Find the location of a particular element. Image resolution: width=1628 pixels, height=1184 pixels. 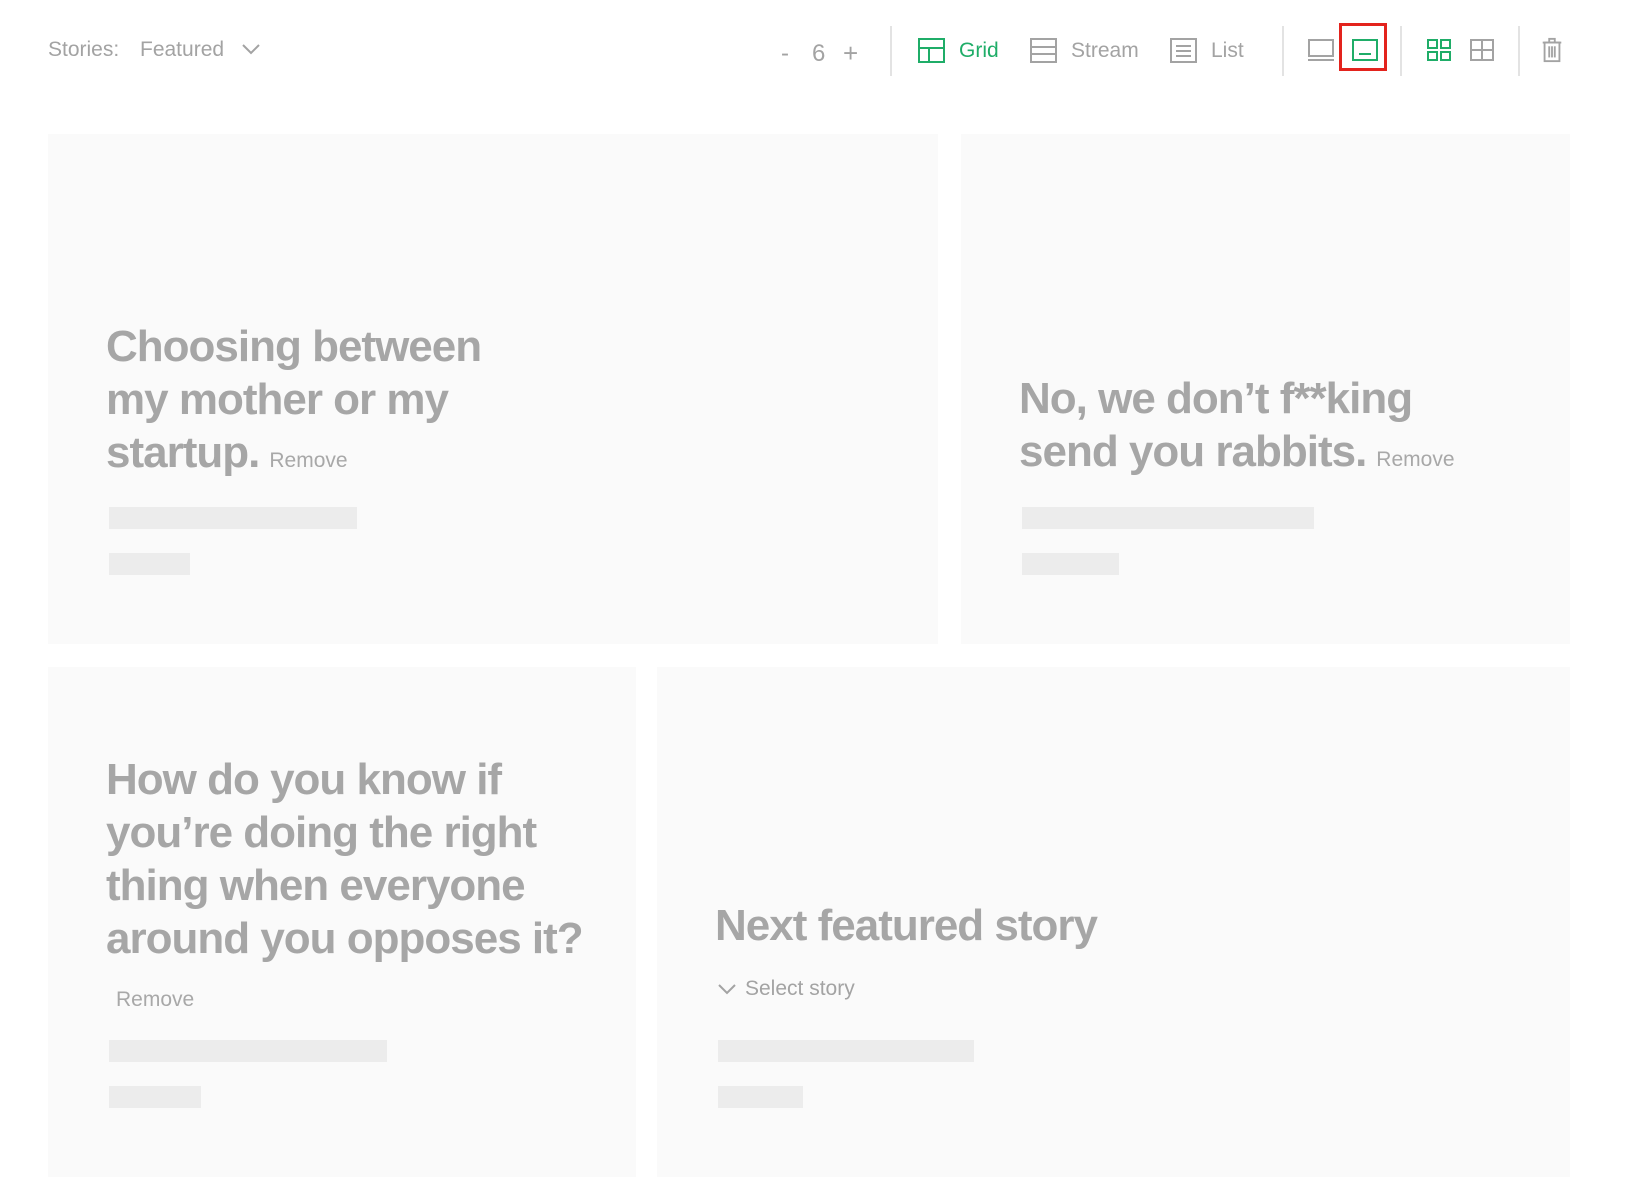

trash-icon is located at coordinates (1552, 50).